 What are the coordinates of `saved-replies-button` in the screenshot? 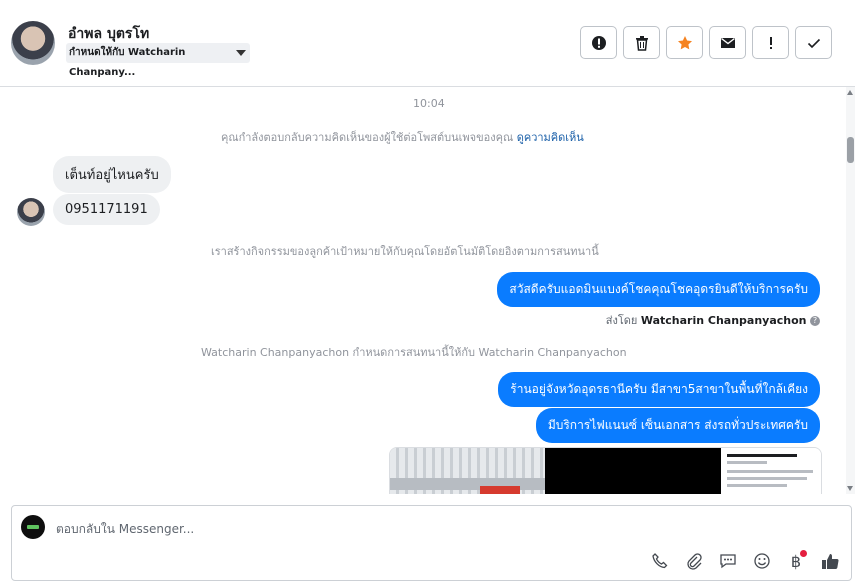 It's located at (728, 561).